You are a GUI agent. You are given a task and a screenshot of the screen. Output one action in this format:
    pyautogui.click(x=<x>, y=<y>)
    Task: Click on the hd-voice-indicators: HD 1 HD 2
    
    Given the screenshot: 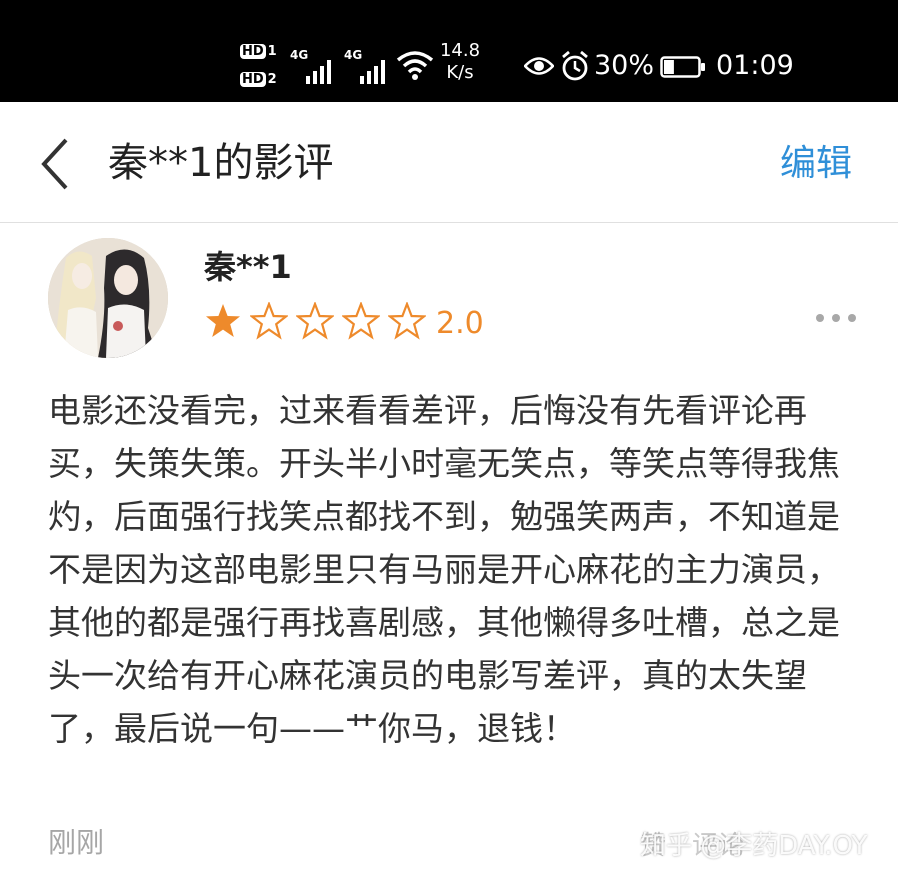 What is the action you would take?
    pyautogui.click(x=260, y=66)
    